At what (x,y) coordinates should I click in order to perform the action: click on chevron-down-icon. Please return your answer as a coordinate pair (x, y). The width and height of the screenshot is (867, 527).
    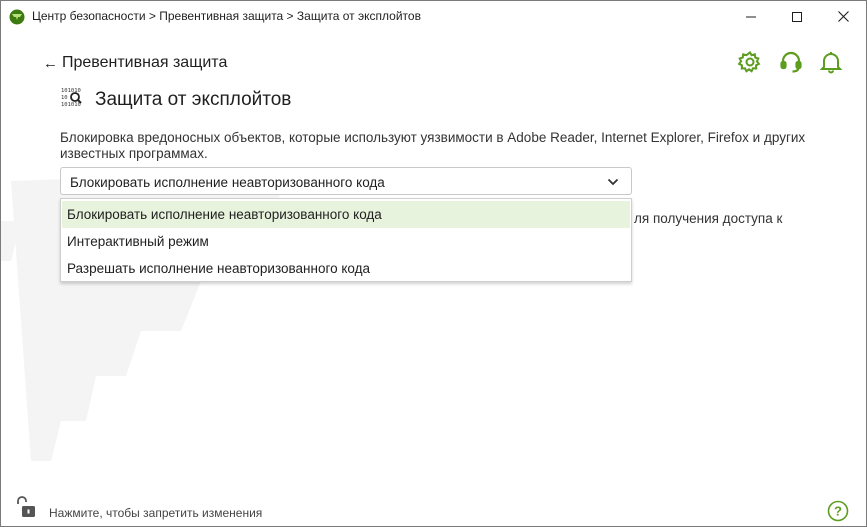
    Looking at the image, I should click on (613, 182).